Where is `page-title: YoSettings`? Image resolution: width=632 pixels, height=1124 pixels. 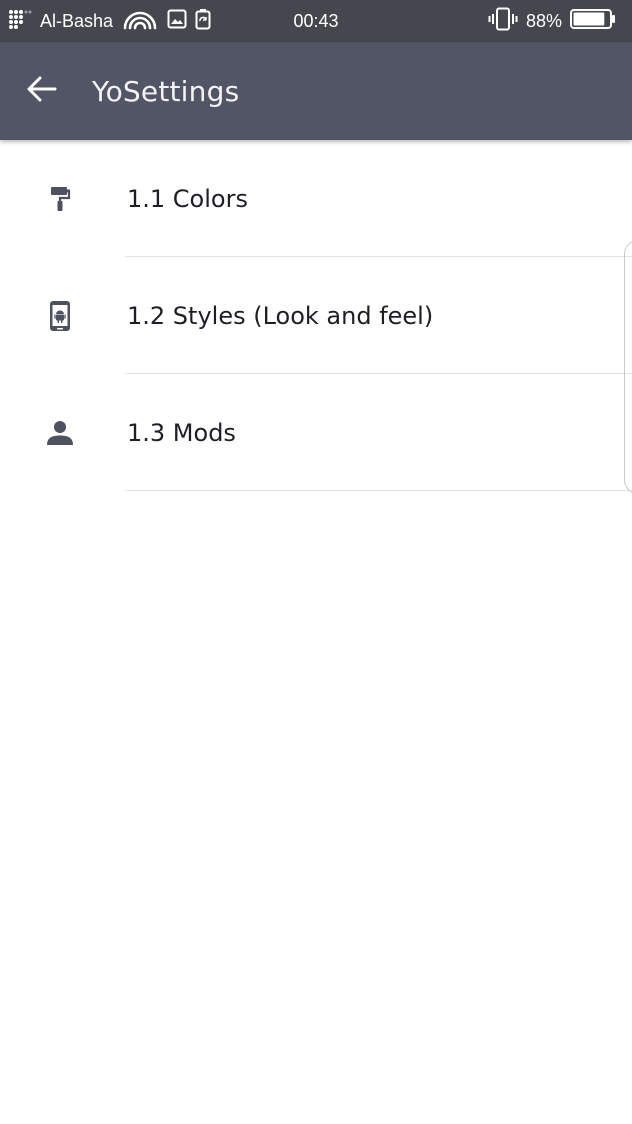 page-title: YoSettings is located at coordinates (166, 91).